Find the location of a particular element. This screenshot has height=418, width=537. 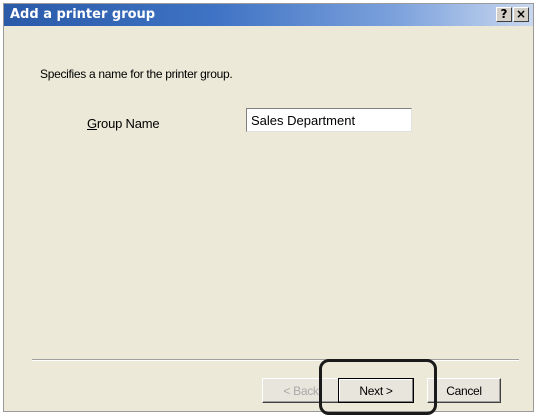

back-button: < Back is located at coordinates (301, 390).